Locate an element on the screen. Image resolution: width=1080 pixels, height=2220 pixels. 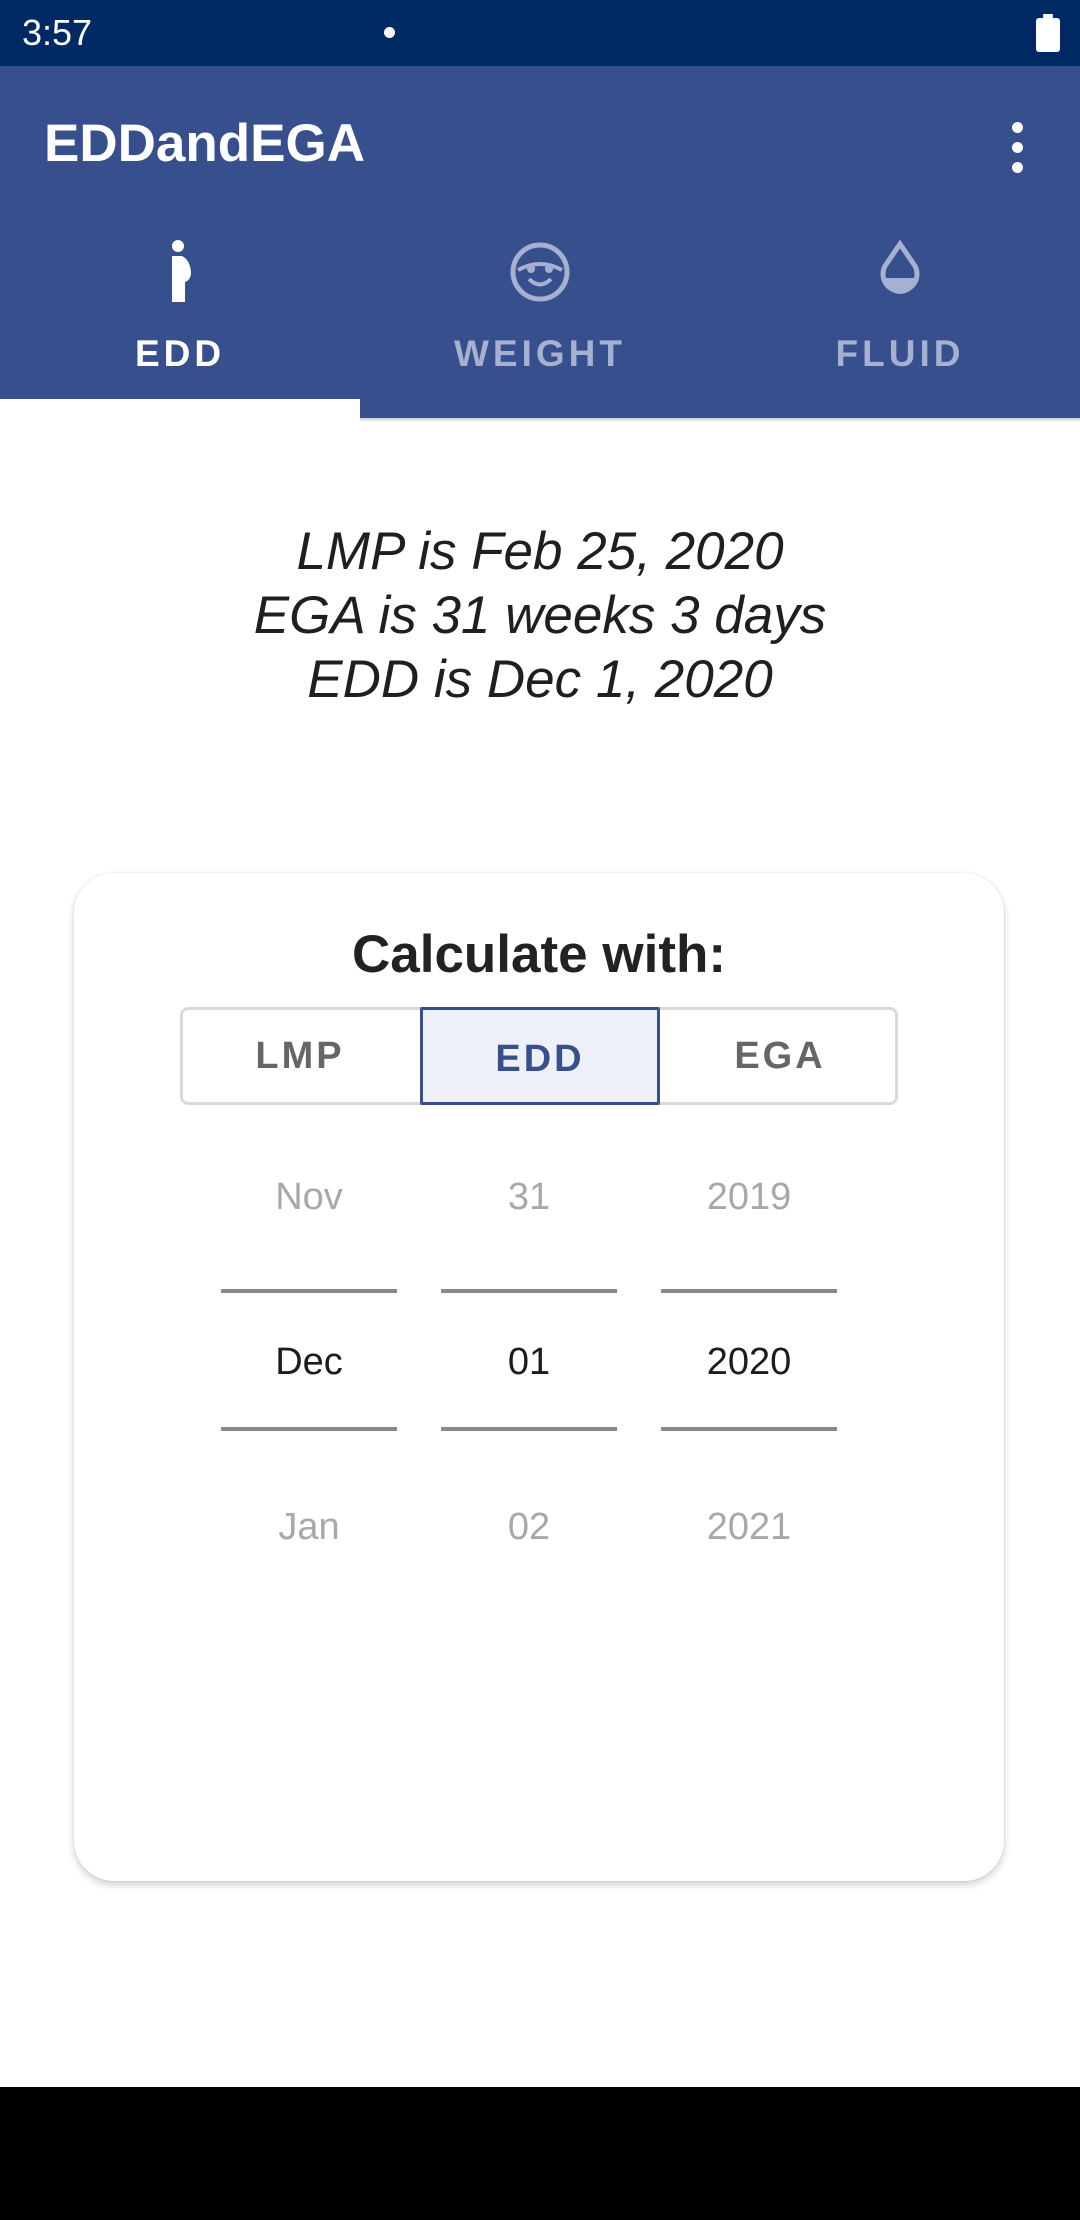
lmp-result: LMP is Feb 25, 2020 is located at coordinates (540, 551).